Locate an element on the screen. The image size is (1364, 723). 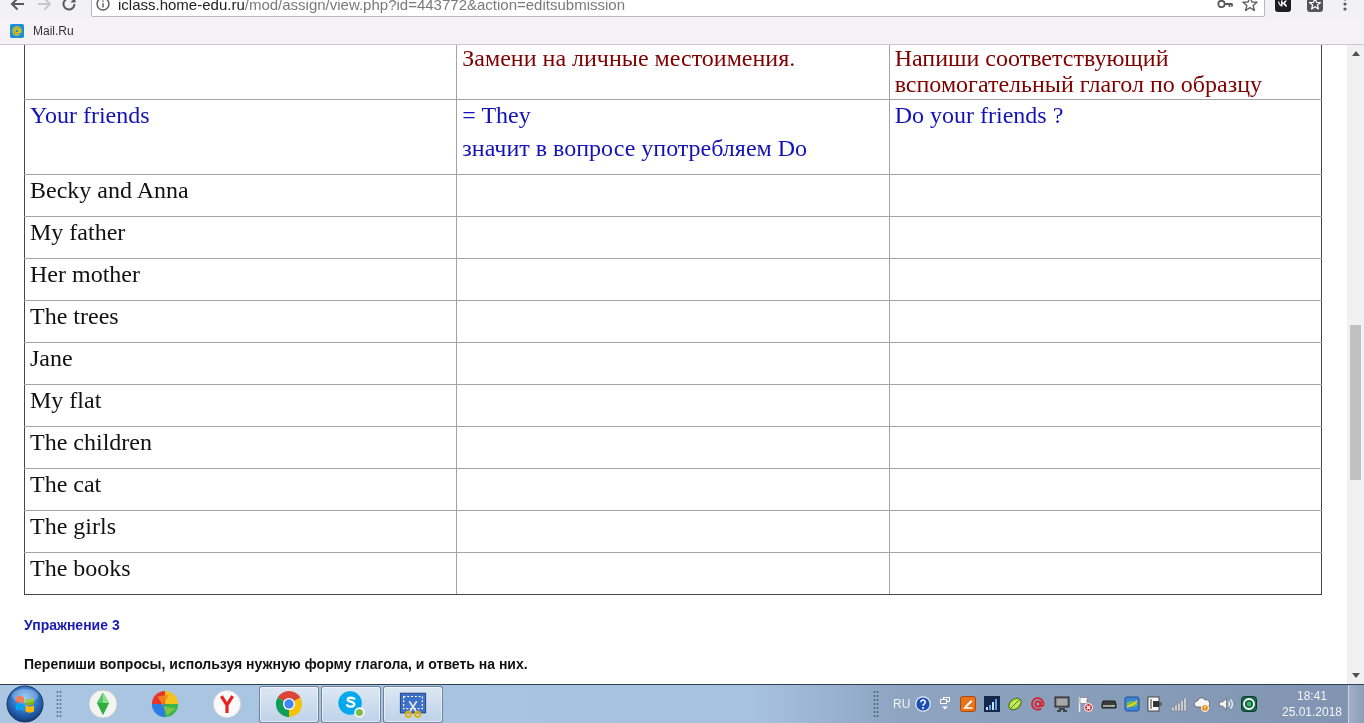
menu-icon is located at coordinates (1345, 6).